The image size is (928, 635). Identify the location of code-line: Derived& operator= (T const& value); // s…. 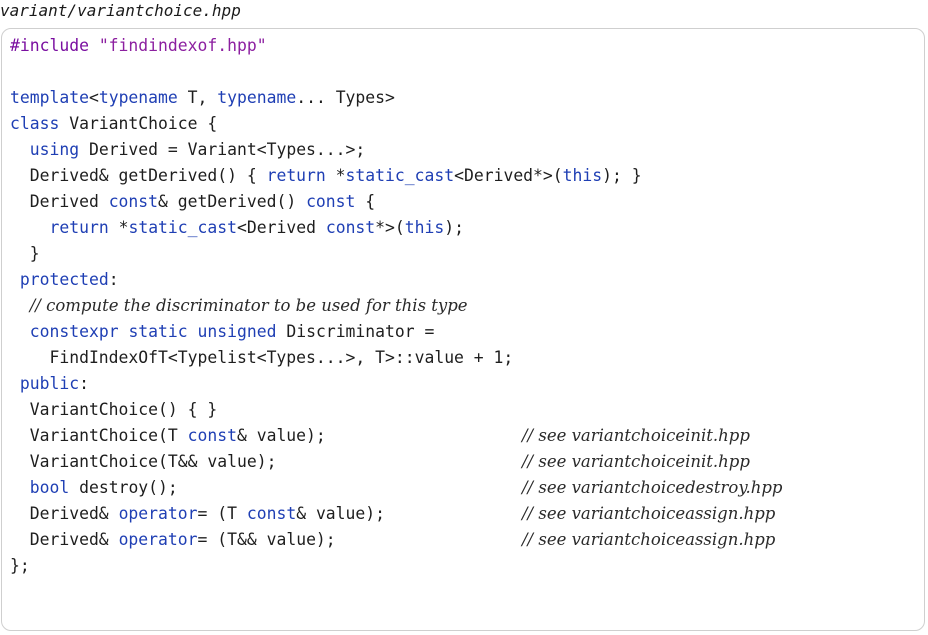
(463, 514).